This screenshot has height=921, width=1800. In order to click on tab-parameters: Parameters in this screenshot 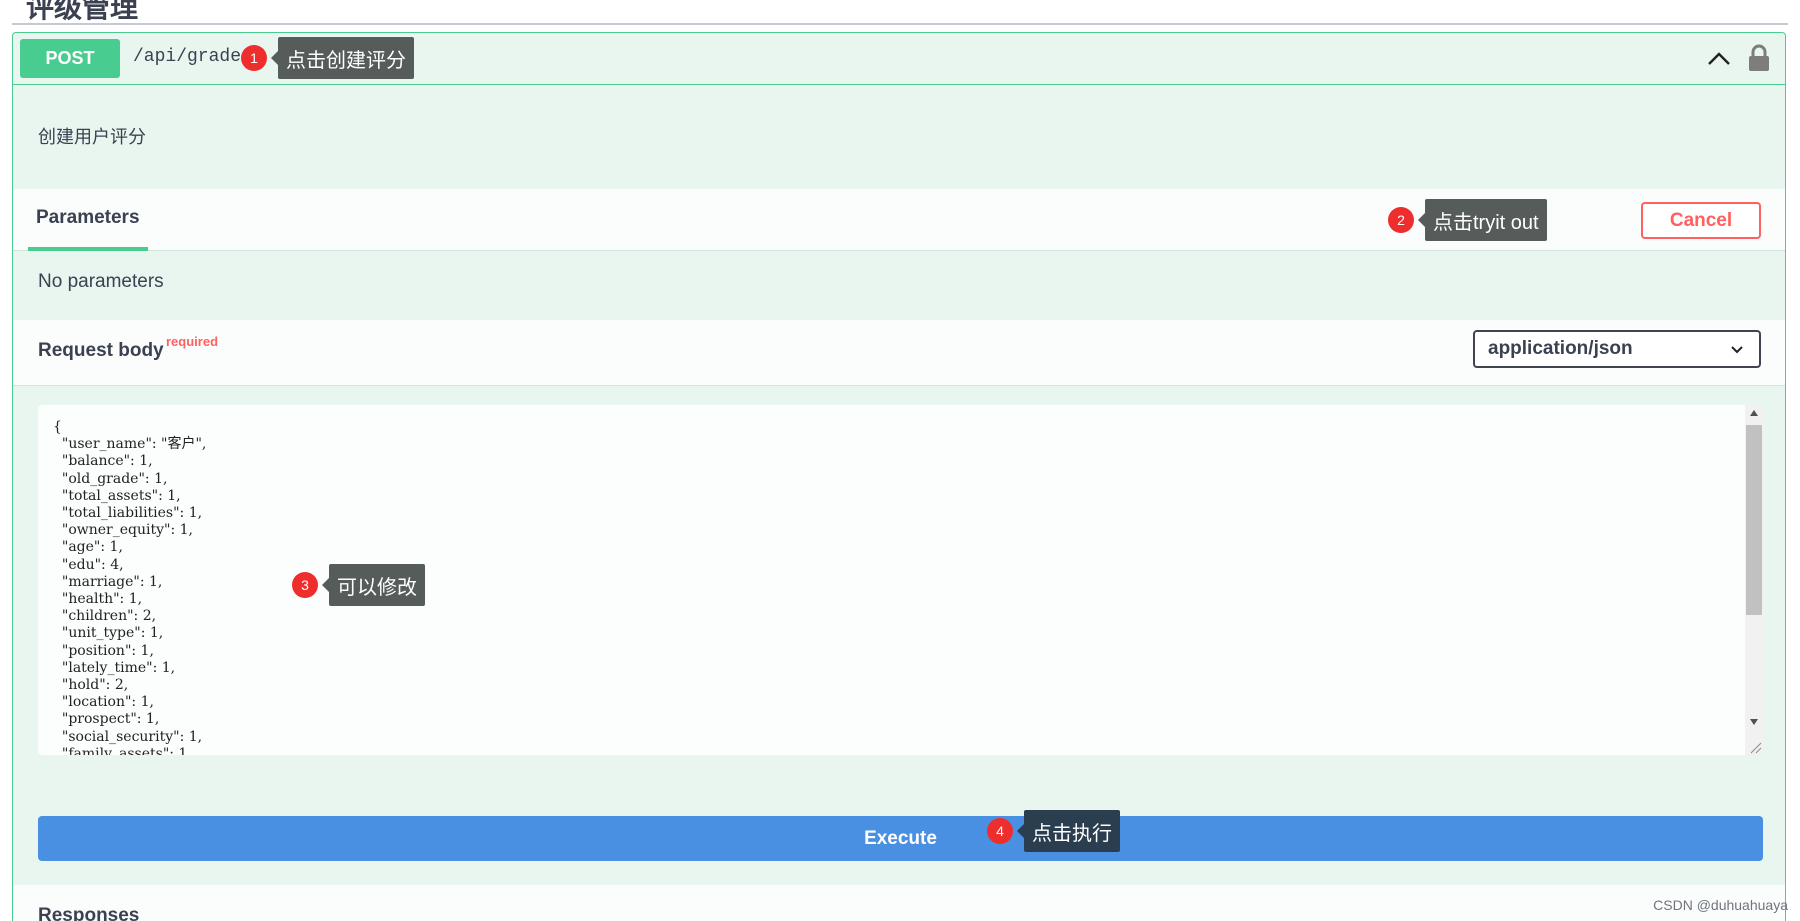, I will do `click(88, 220)`.